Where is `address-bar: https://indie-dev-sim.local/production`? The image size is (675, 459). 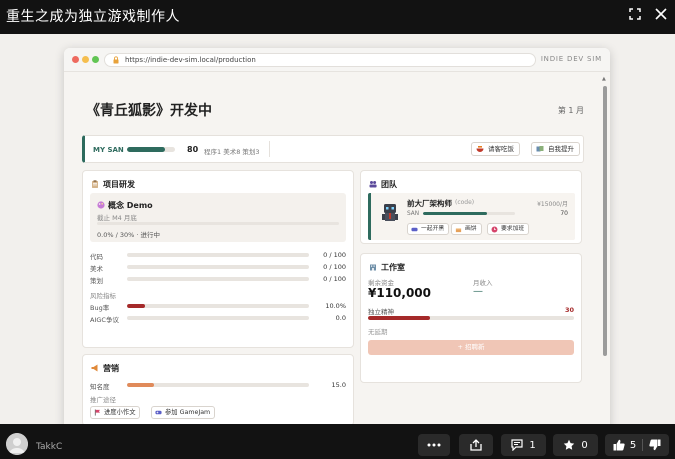 address-bar: https://indie-dev-sim.local/production is located at coordinates (320, 60).